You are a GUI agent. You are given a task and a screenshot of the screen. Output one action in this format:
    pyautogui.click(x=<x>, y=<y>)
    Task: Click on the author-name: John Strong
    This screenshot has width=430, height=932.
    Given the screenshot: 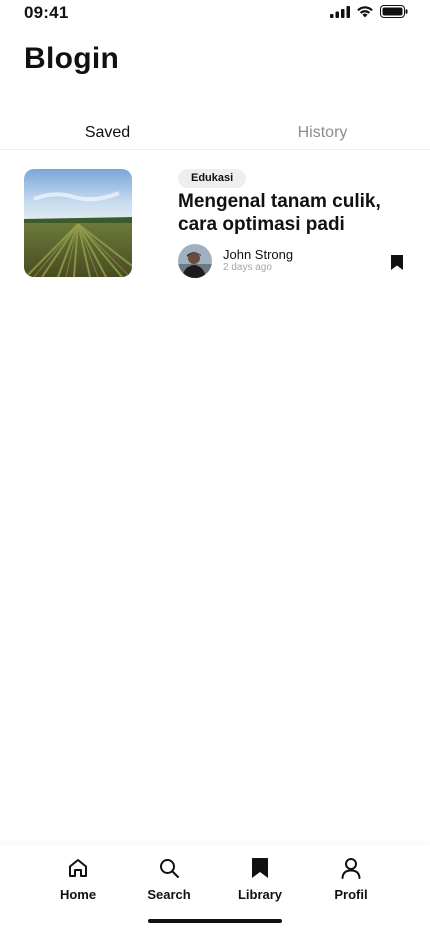 What is the action you would take?
    pyautogui.click(x=258, y=254)
    